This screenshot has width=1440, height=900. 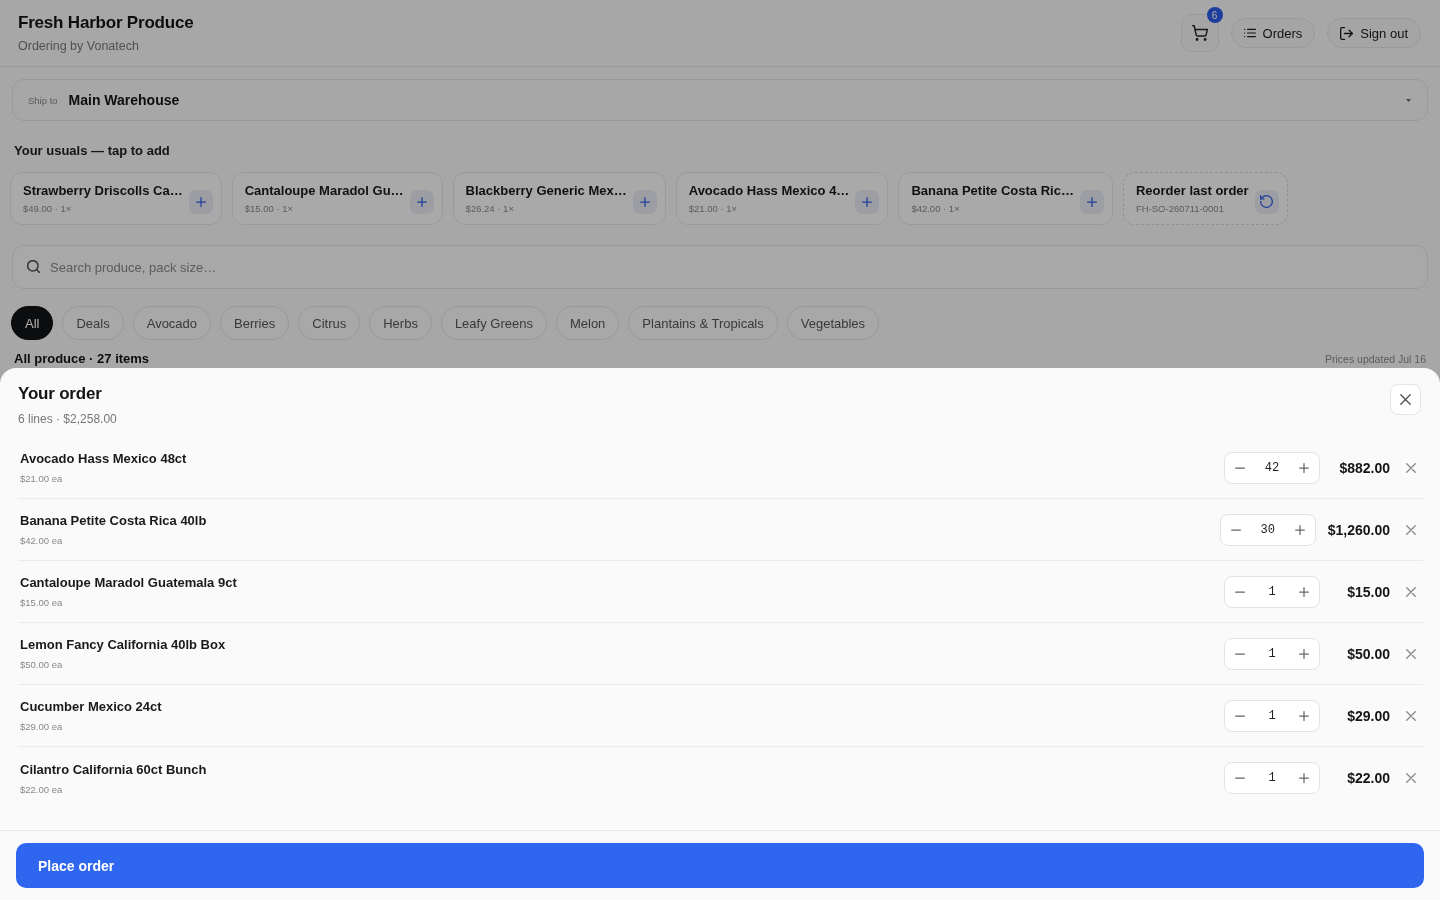 I want to click on line-item-unit-price: $29.00 ea, so click(x=41, y=726).